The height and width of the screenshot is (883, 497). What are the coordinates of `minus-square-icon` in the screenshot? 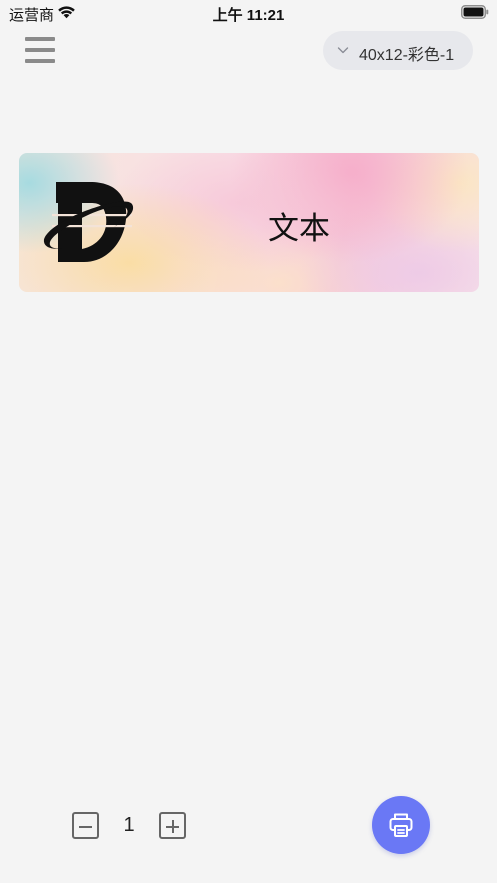 It's located at (85, 825).